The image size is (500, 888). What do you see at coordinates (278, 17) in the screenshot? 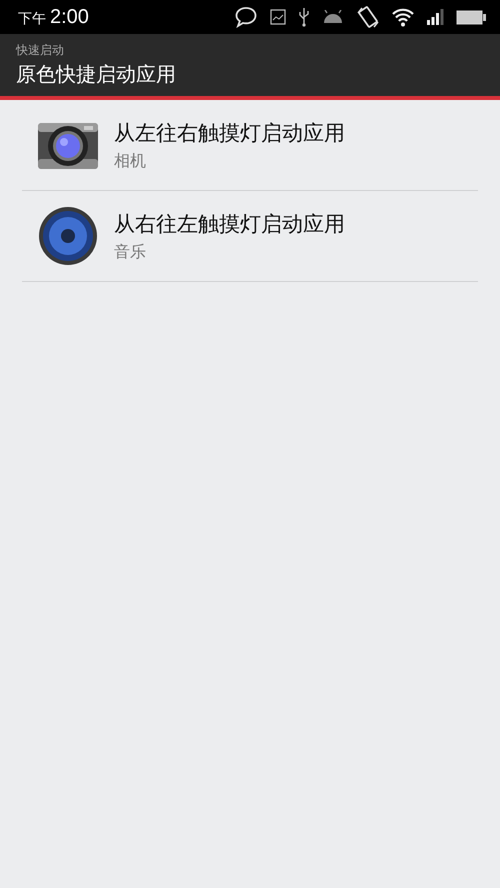
I see `image-icon` at bounding box center [278, 17].